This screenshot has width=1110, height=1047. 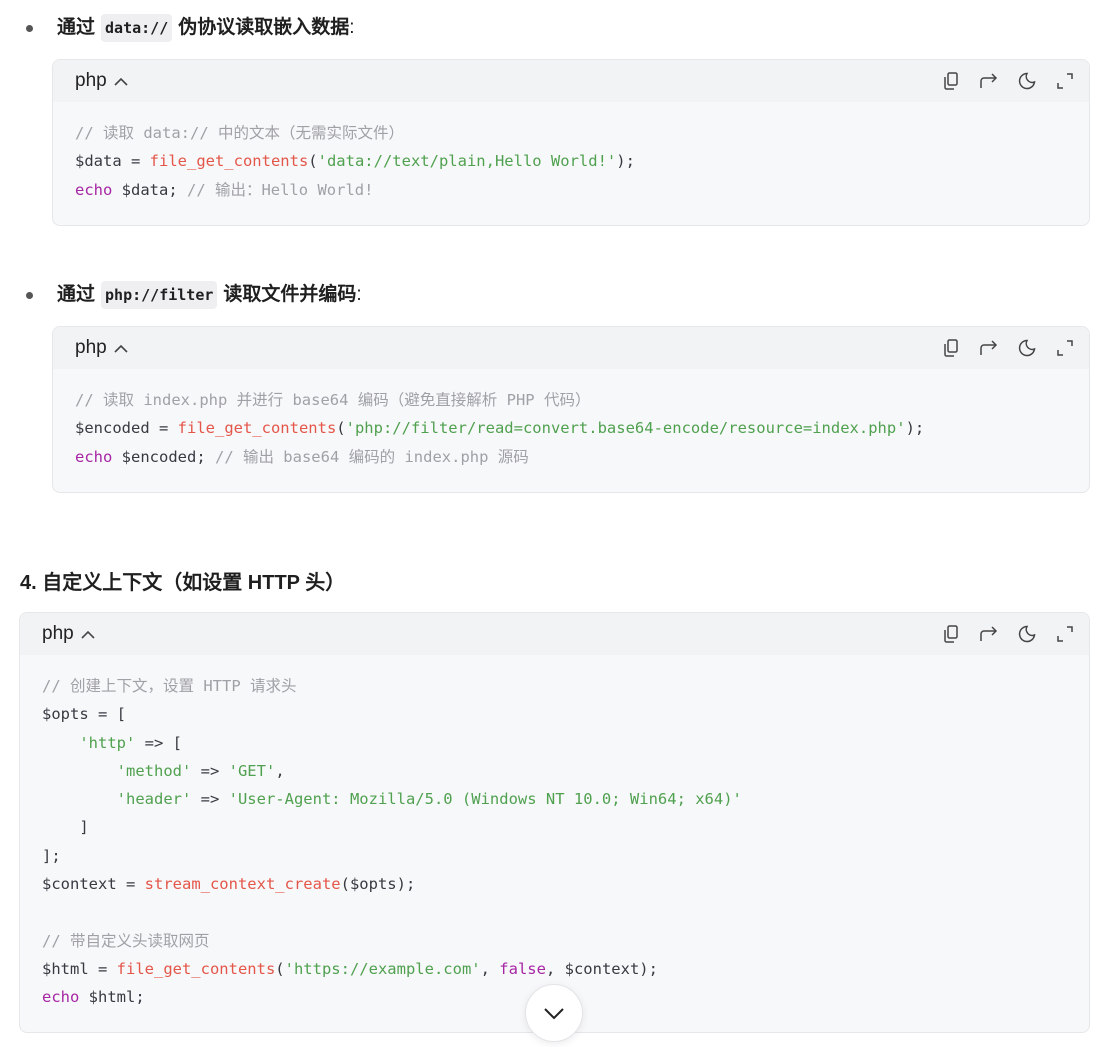 What do you see at coordinates (159, 295) in the screenshot?
I see `inline-code: php://filter` at bounding box center [159, 295].